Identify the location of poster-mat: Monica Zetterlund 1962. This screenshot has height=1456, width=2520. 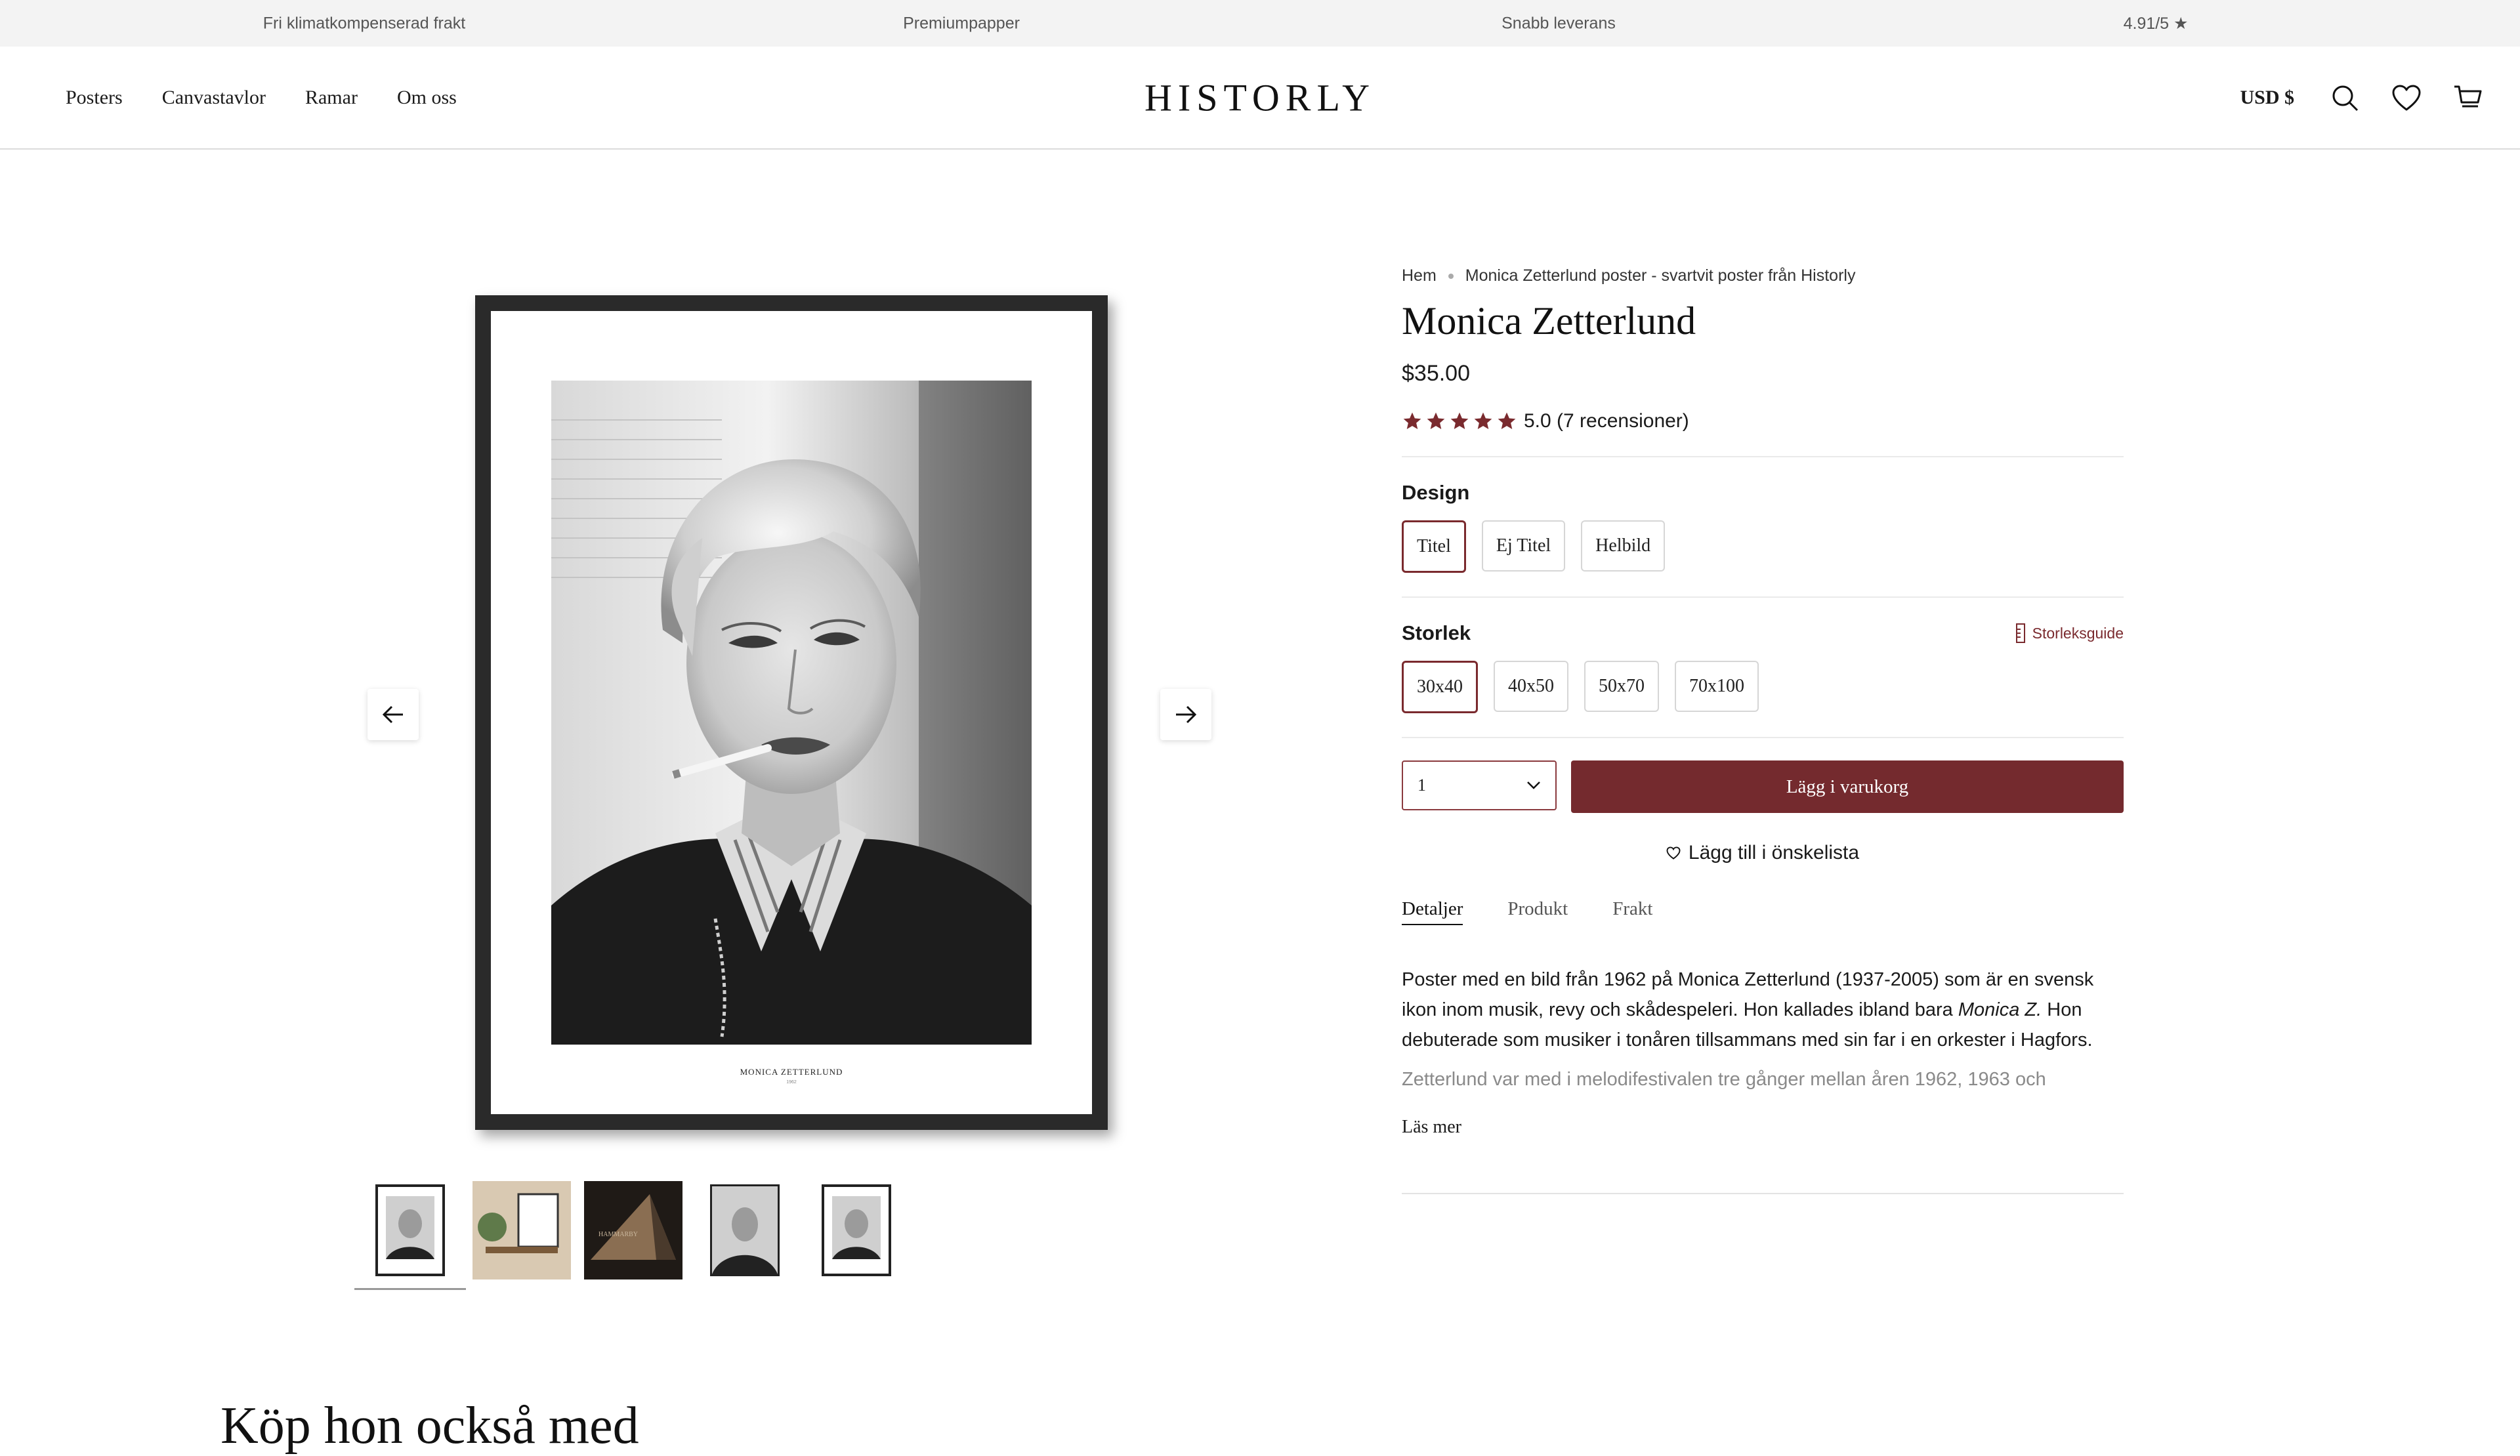
(791, 712).